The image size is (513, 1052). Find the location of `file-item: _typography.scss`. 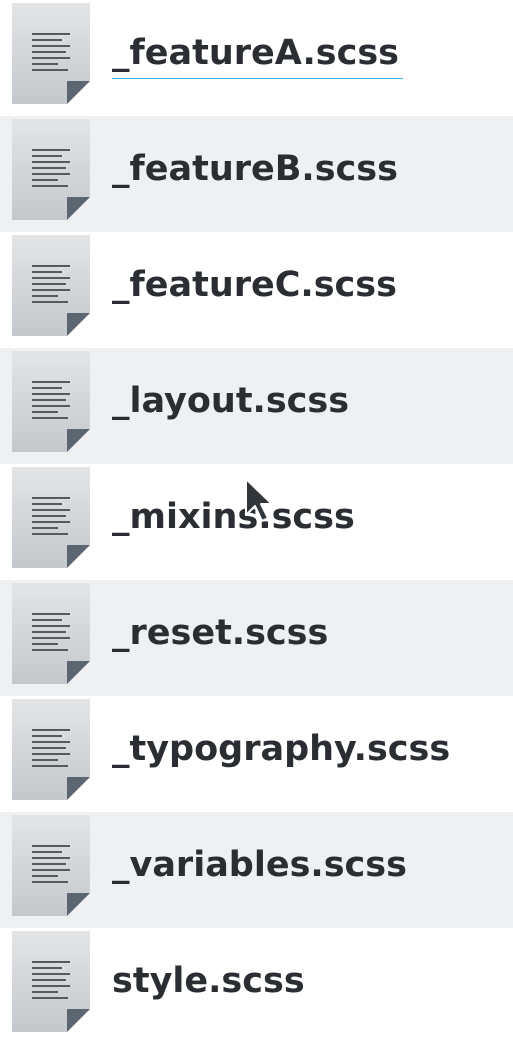

file-item: _typography.scss is located at coordinates (256, 754).